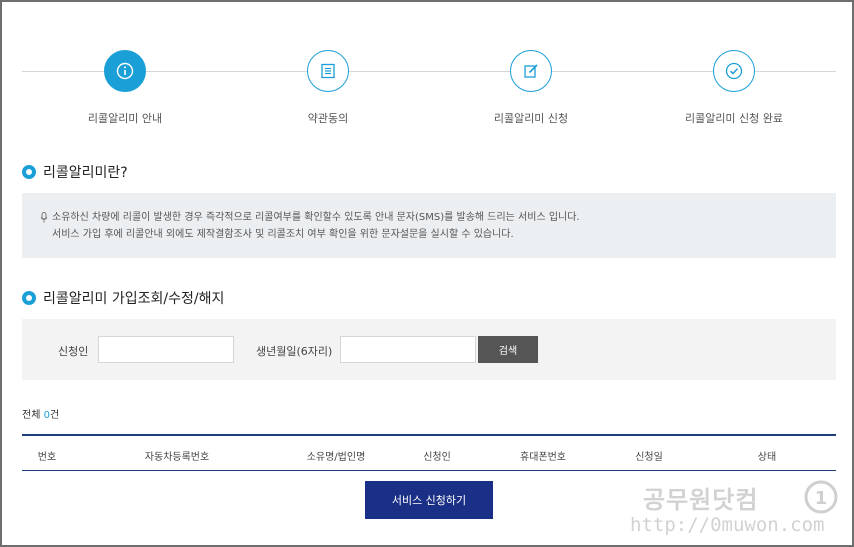  I want to click on section-title-text: 리콜알리미란?, so click(85, 173).